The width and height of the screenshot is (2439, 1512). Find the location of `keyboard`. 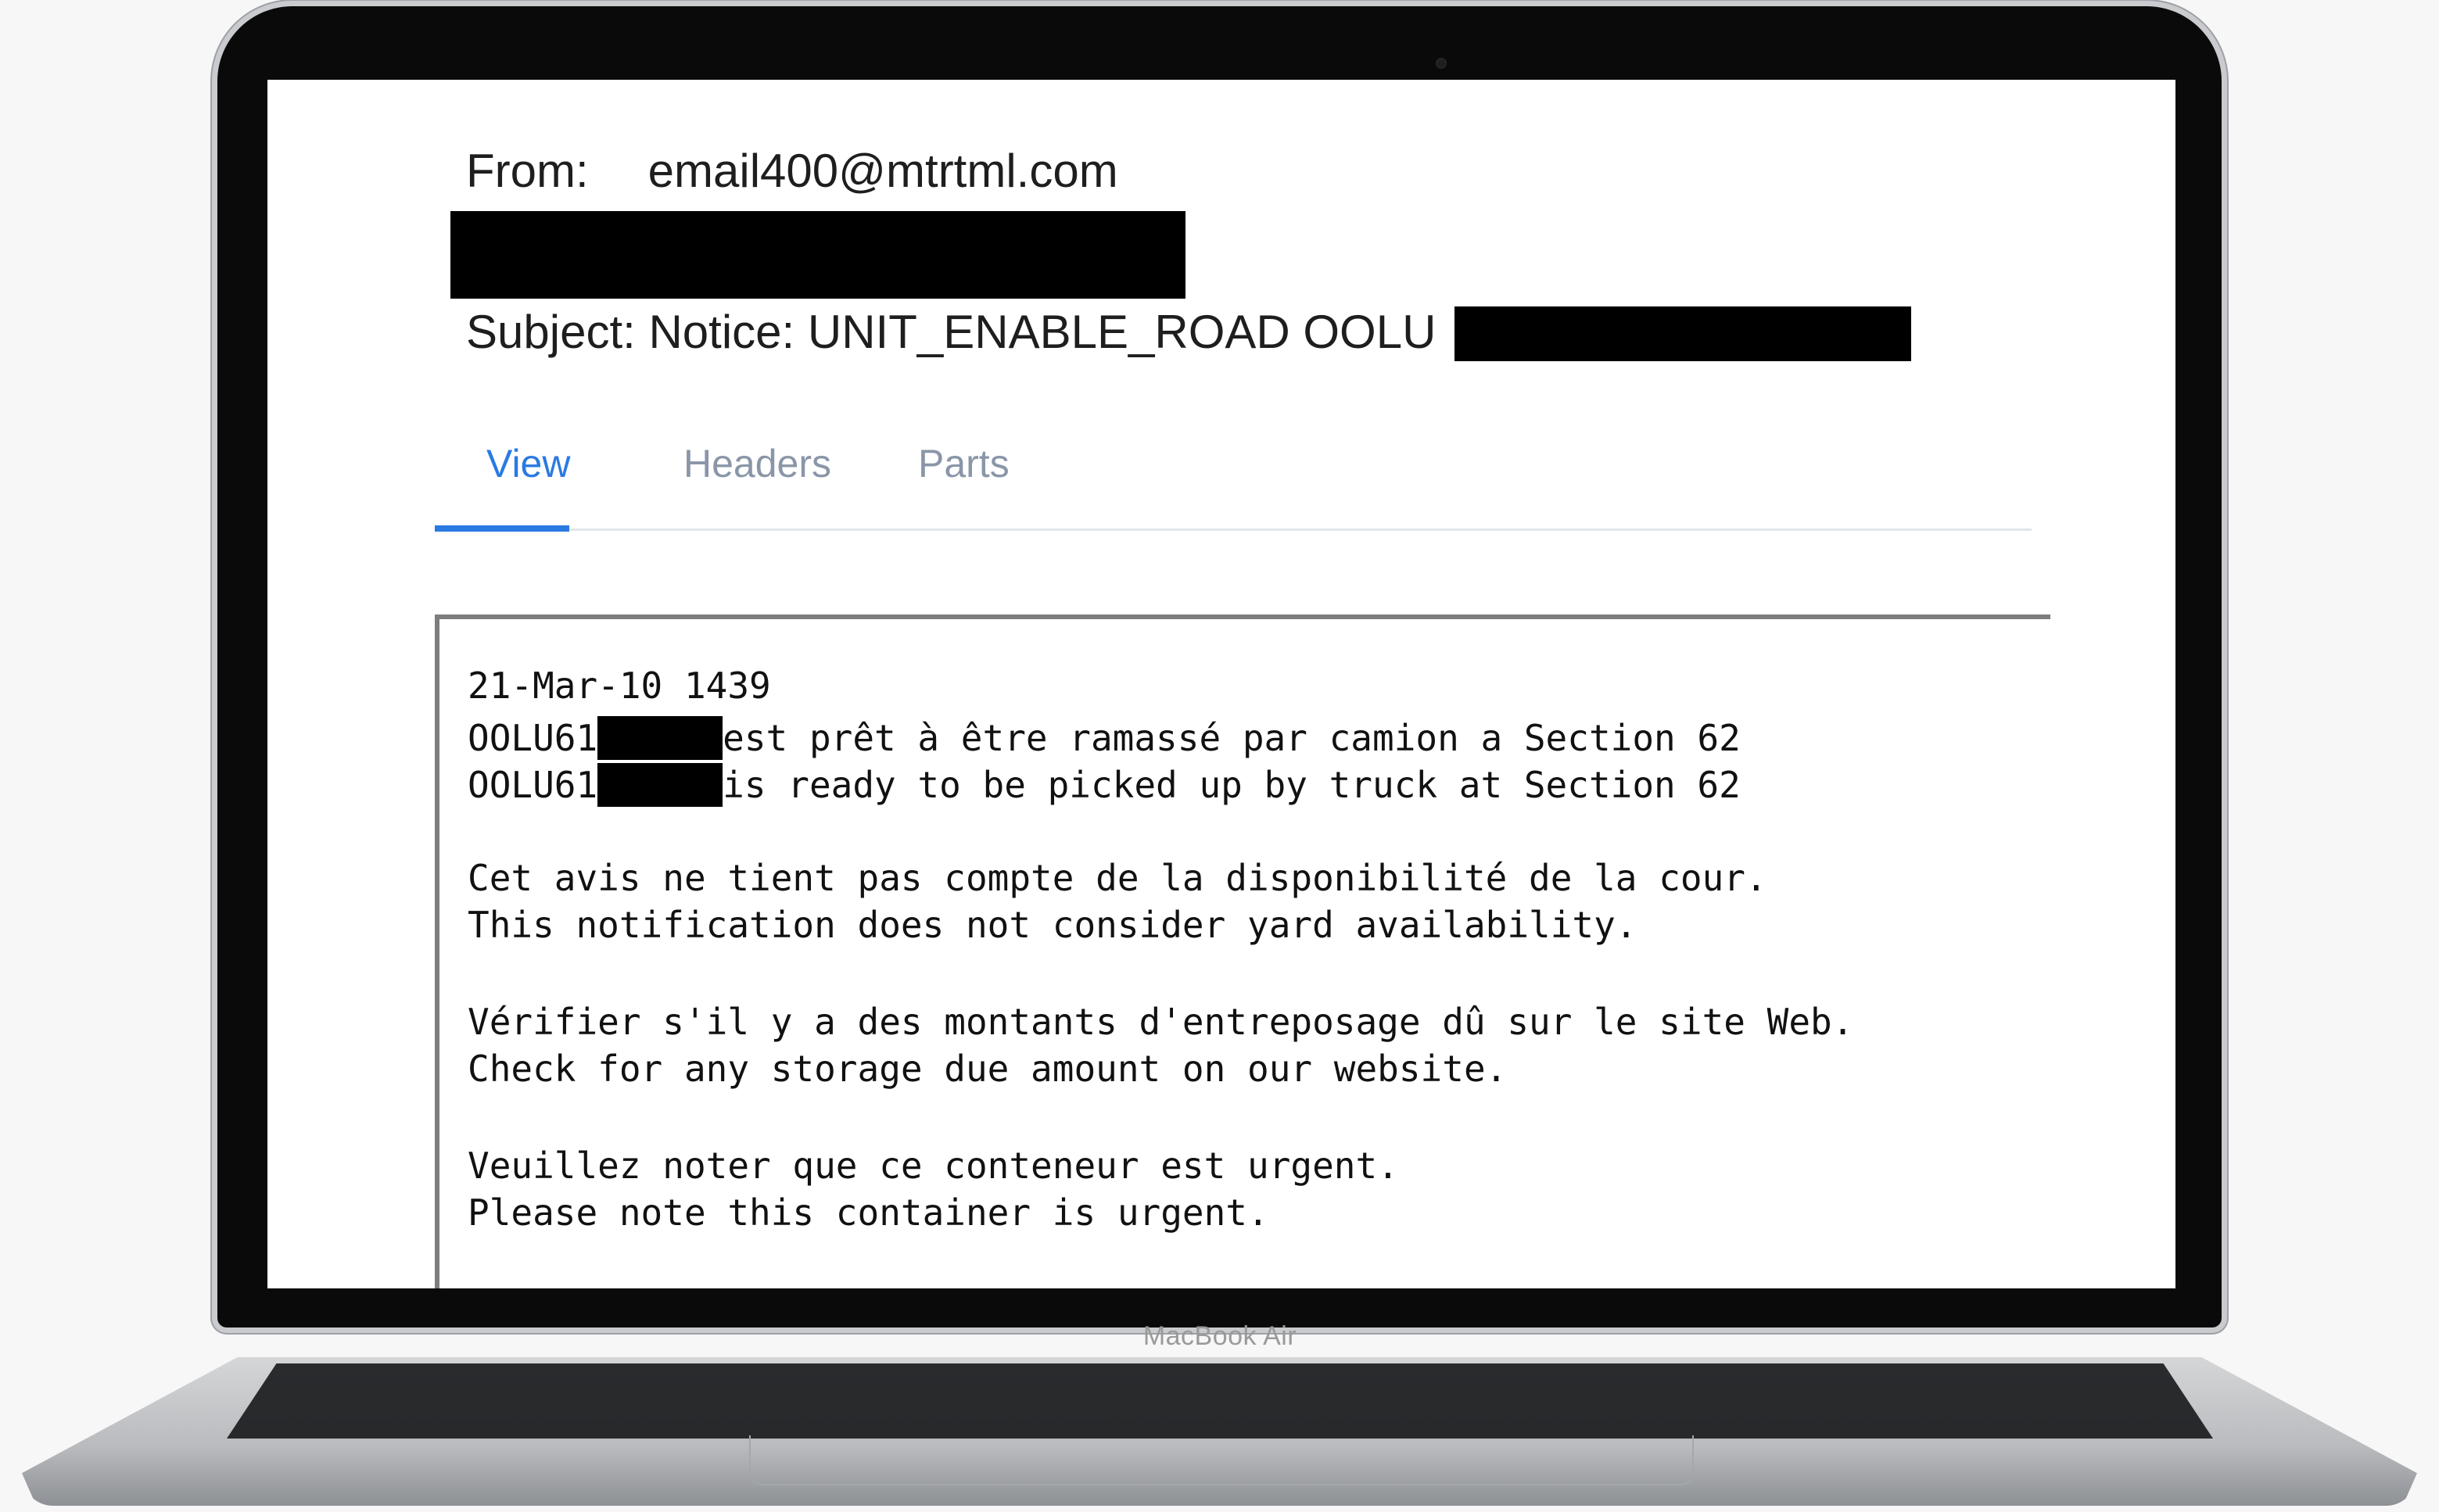

keyboard is located at coordinates (1220, 1401).